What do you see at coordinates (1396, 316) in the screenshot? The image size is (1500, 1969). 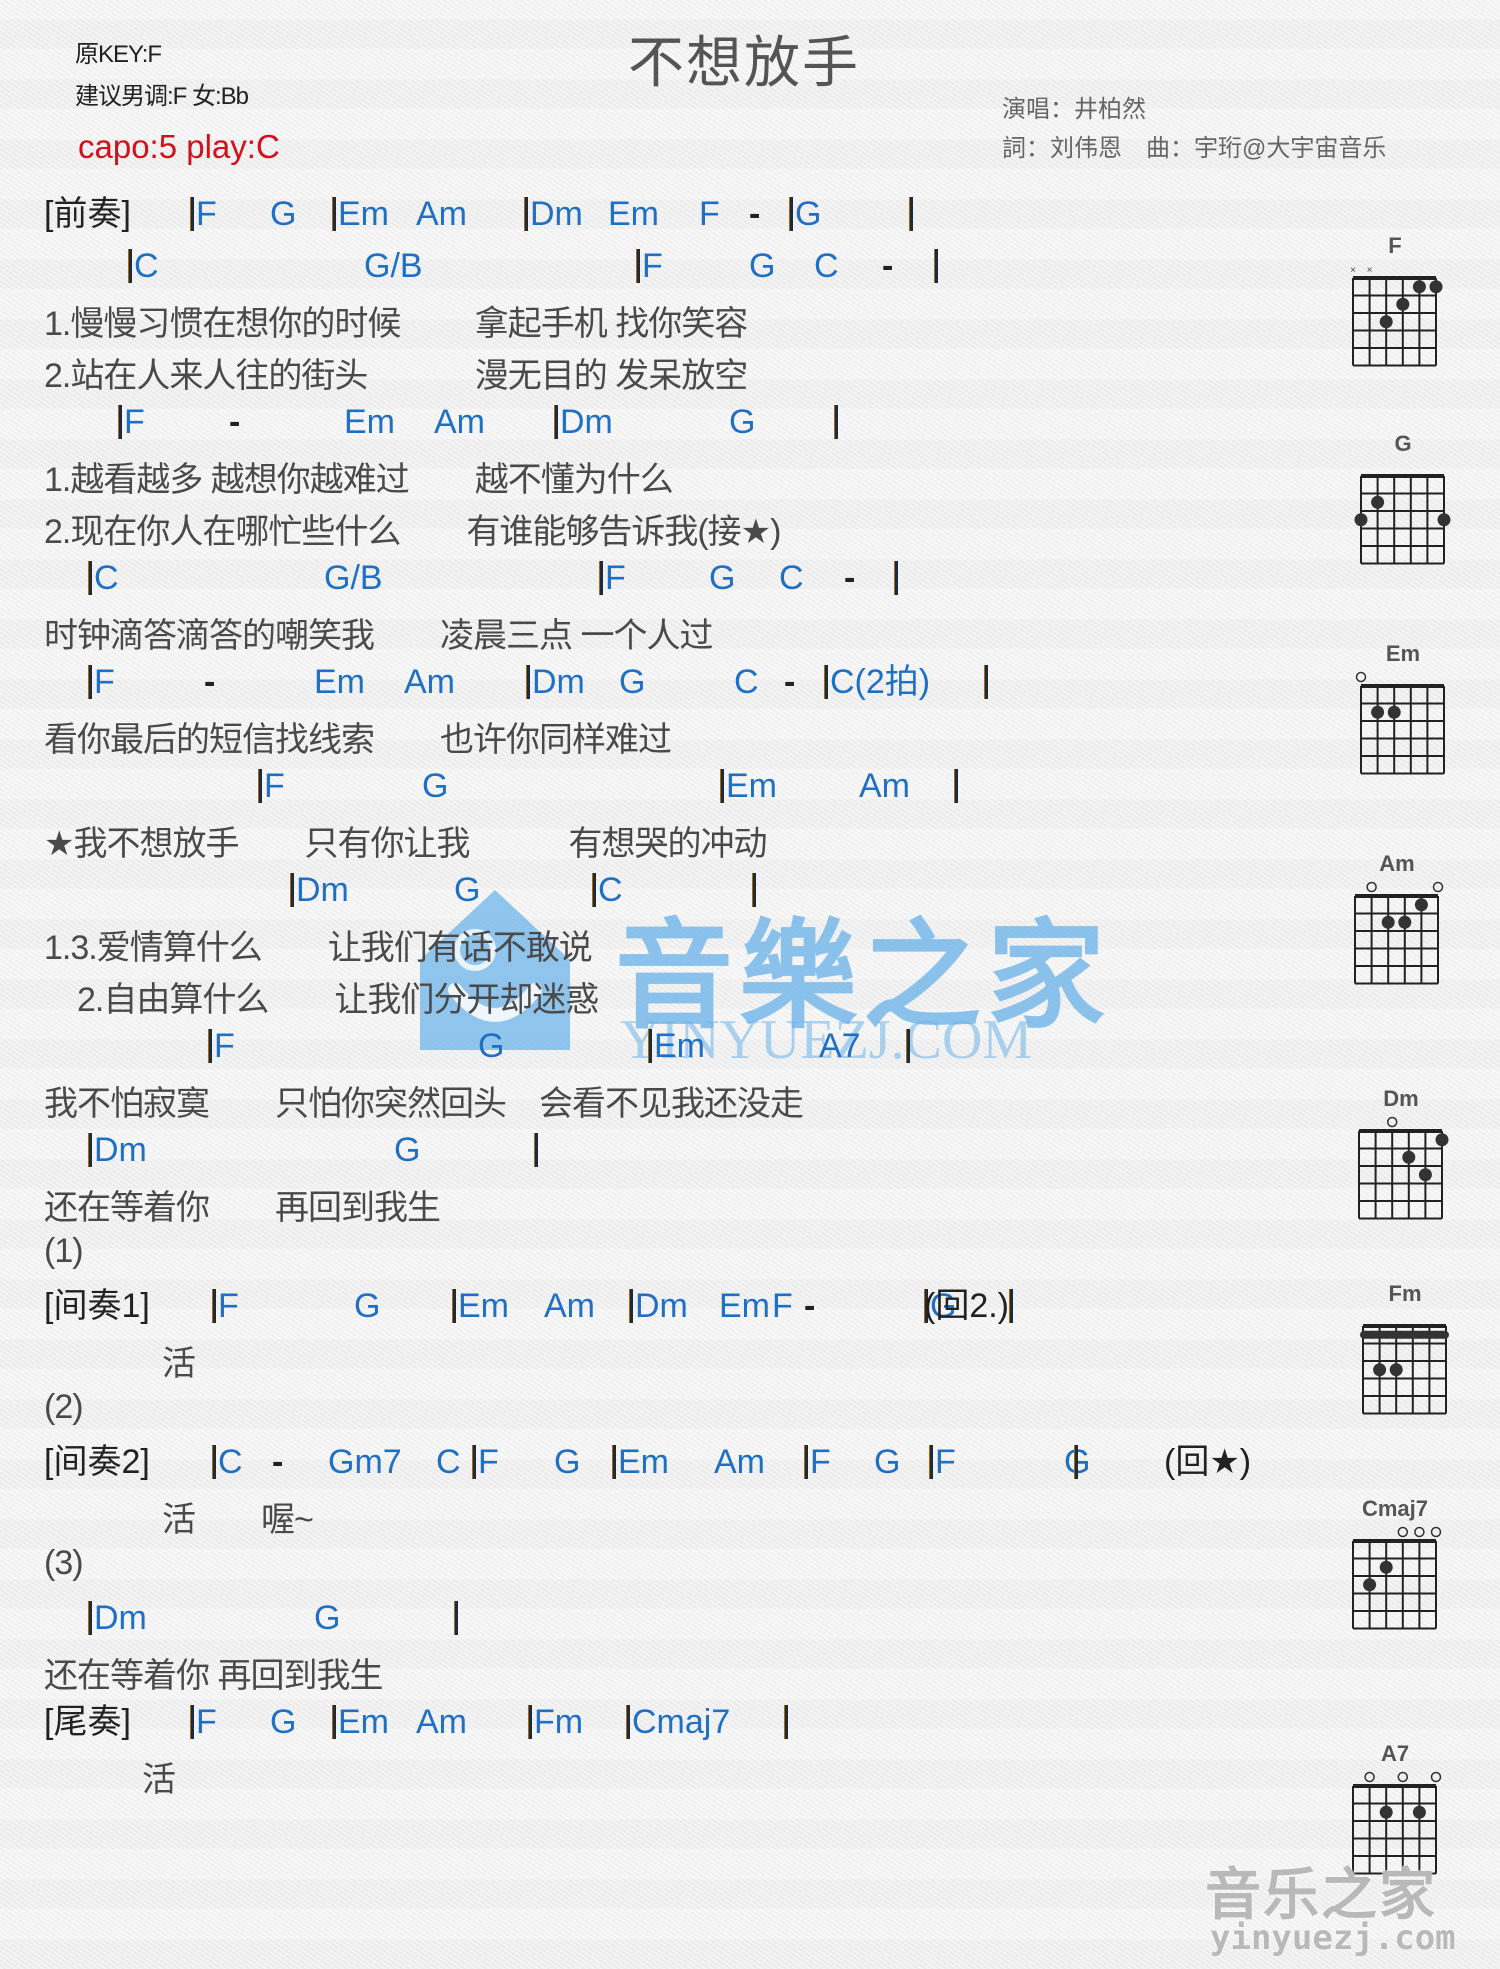 I see `fretboard-grid-icon: × ×` at bounding box center [1396, 316].